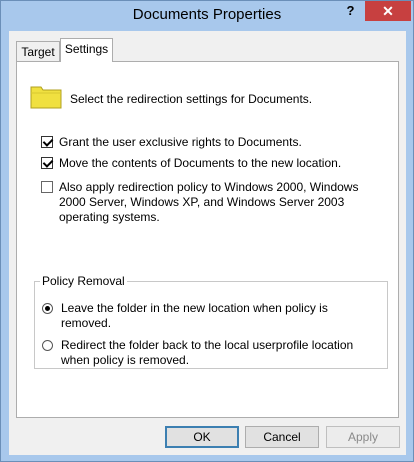 The width and height of the screenshot is (414, 462). I want to click on folder-icon, so click(46, 97).